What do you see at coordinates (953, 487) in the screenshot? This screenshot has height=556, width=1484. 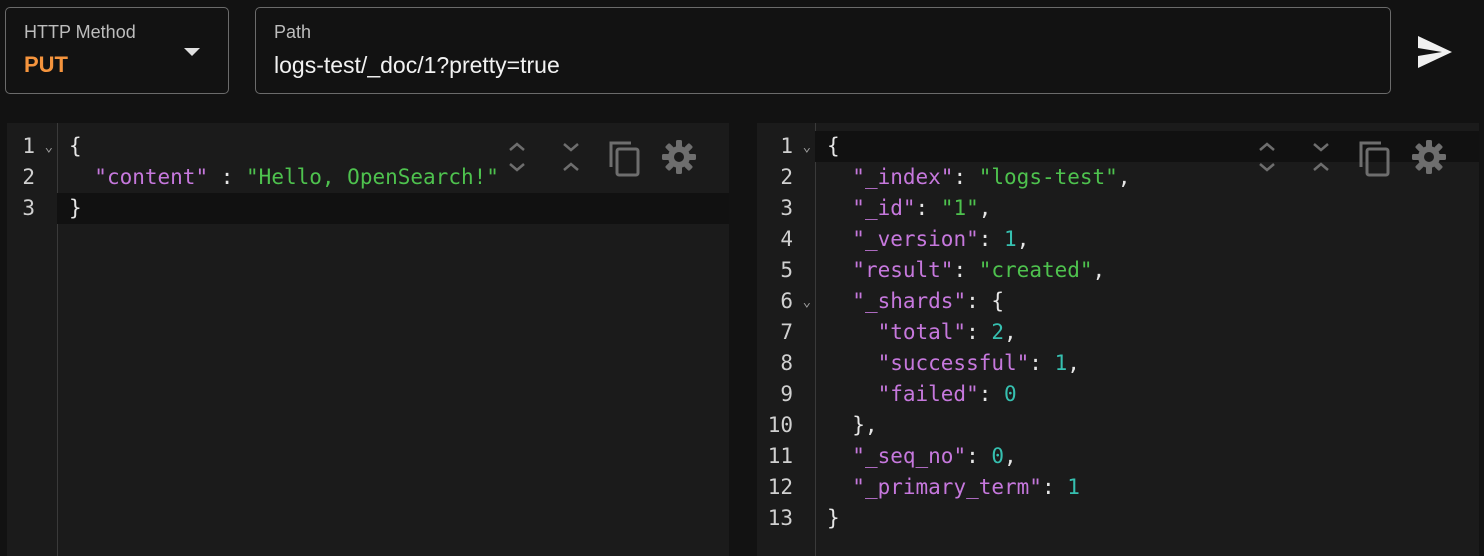 I see `code-line: "_primary_term": 1` at bounding box center [953, 487].